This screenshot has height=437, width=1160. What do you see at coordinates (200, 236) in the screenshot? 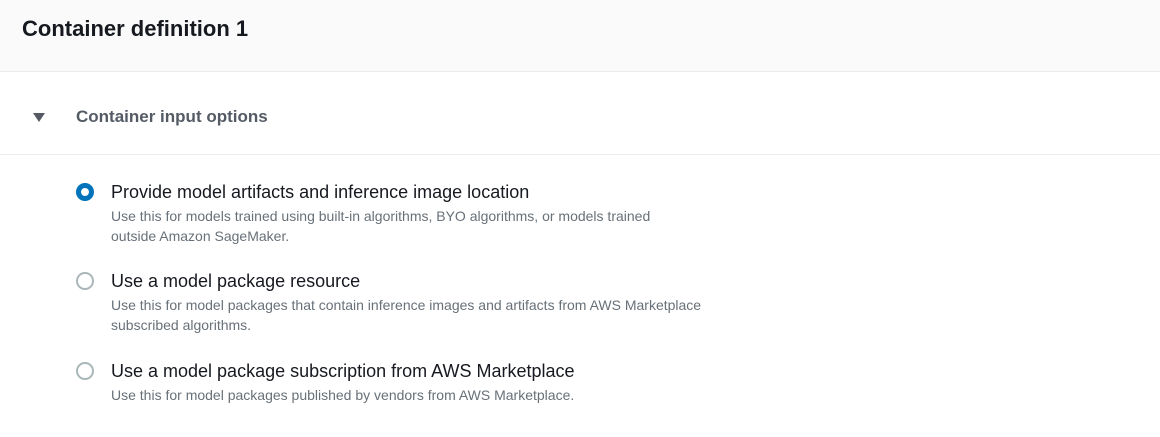
I see `option-description-line: outside Amazon SageMaker.` at bounding box center [200, 236].